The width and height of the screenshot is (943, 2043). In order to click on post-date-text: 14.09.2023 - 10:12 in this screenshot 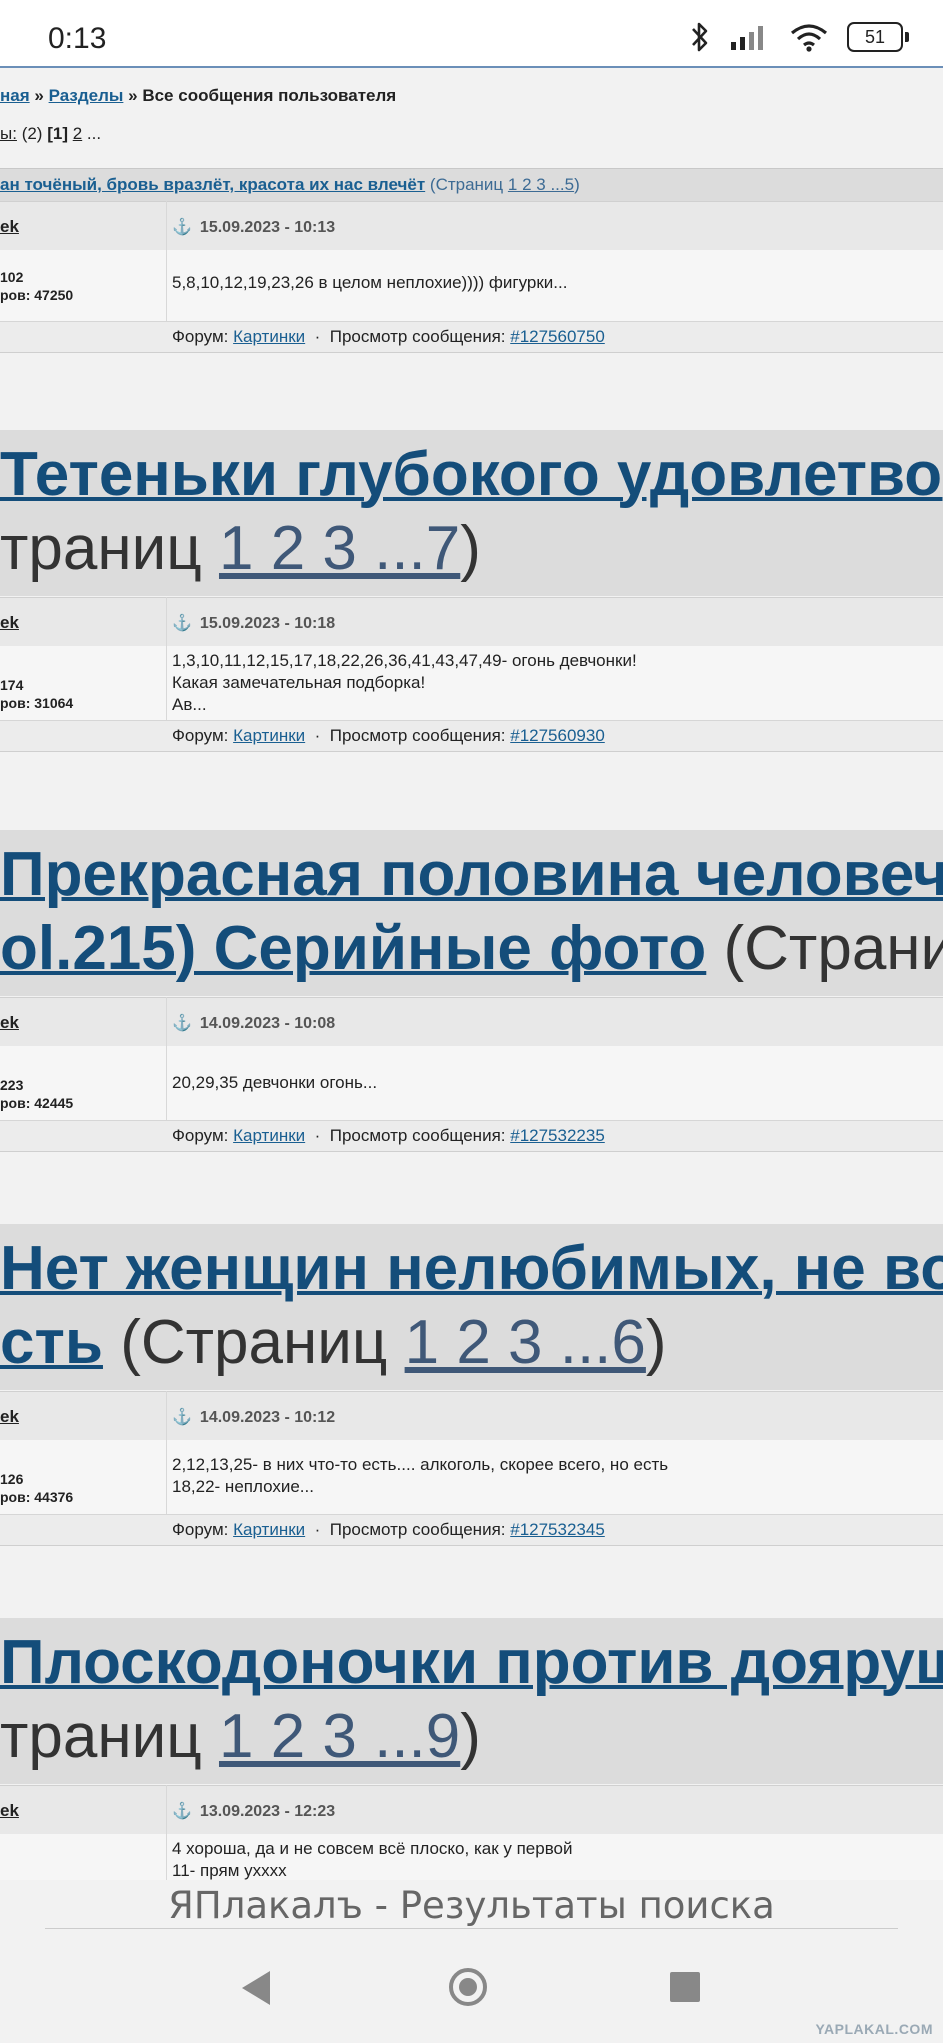, I will do `click(267, 1417)`.